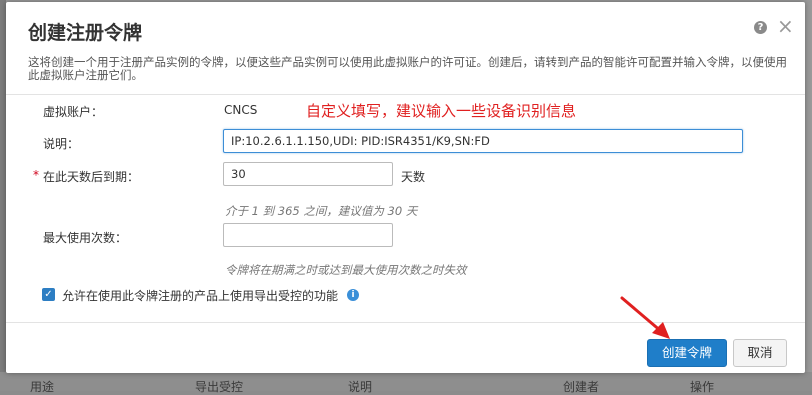  What do you see at coordinates (308, 174) in the screenshot?
I see `expire-days-input` at bounding box center [308, 174].